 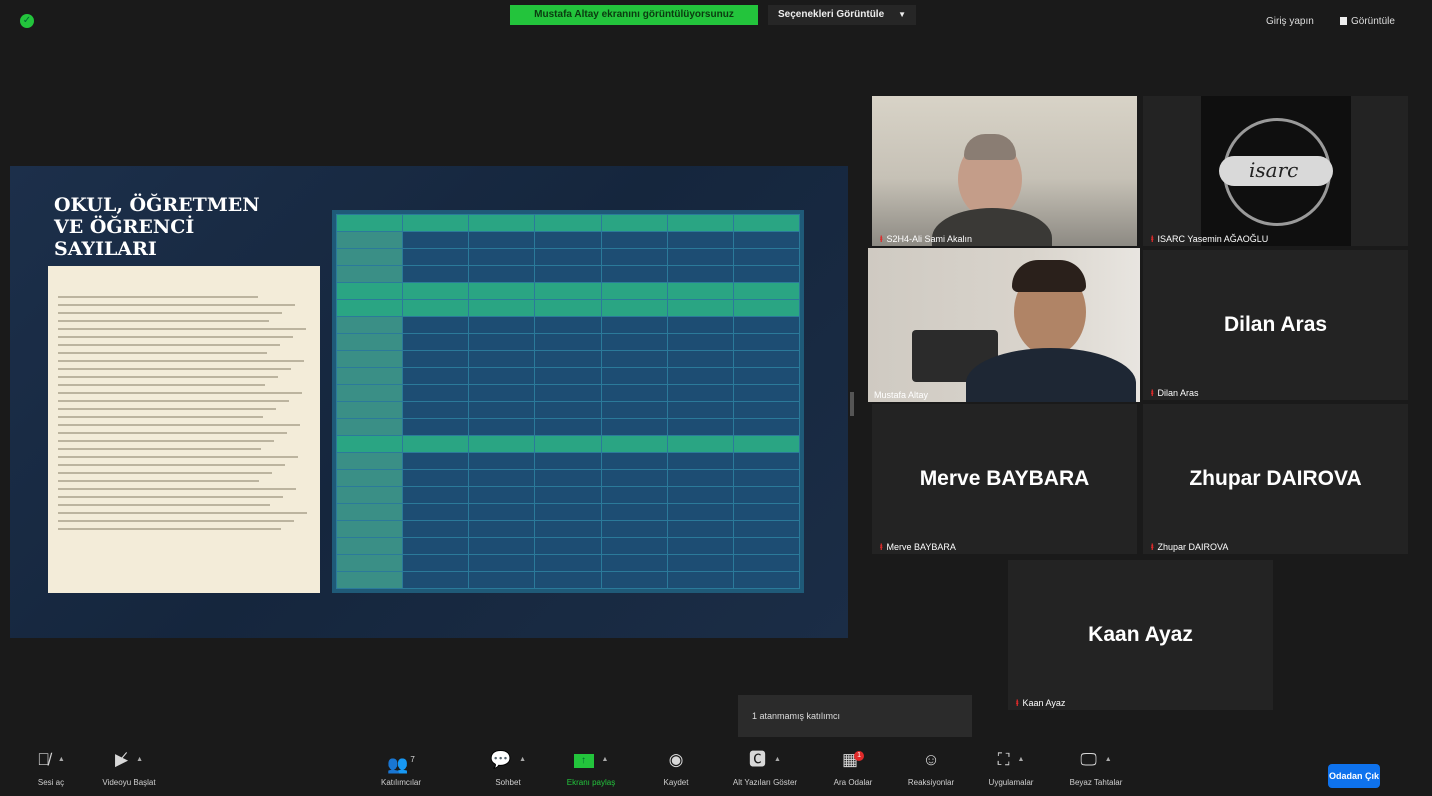 I want to click on captions-button: 🅲 ▲ Alt Yazıları Göster, so click(x=765, y=767).